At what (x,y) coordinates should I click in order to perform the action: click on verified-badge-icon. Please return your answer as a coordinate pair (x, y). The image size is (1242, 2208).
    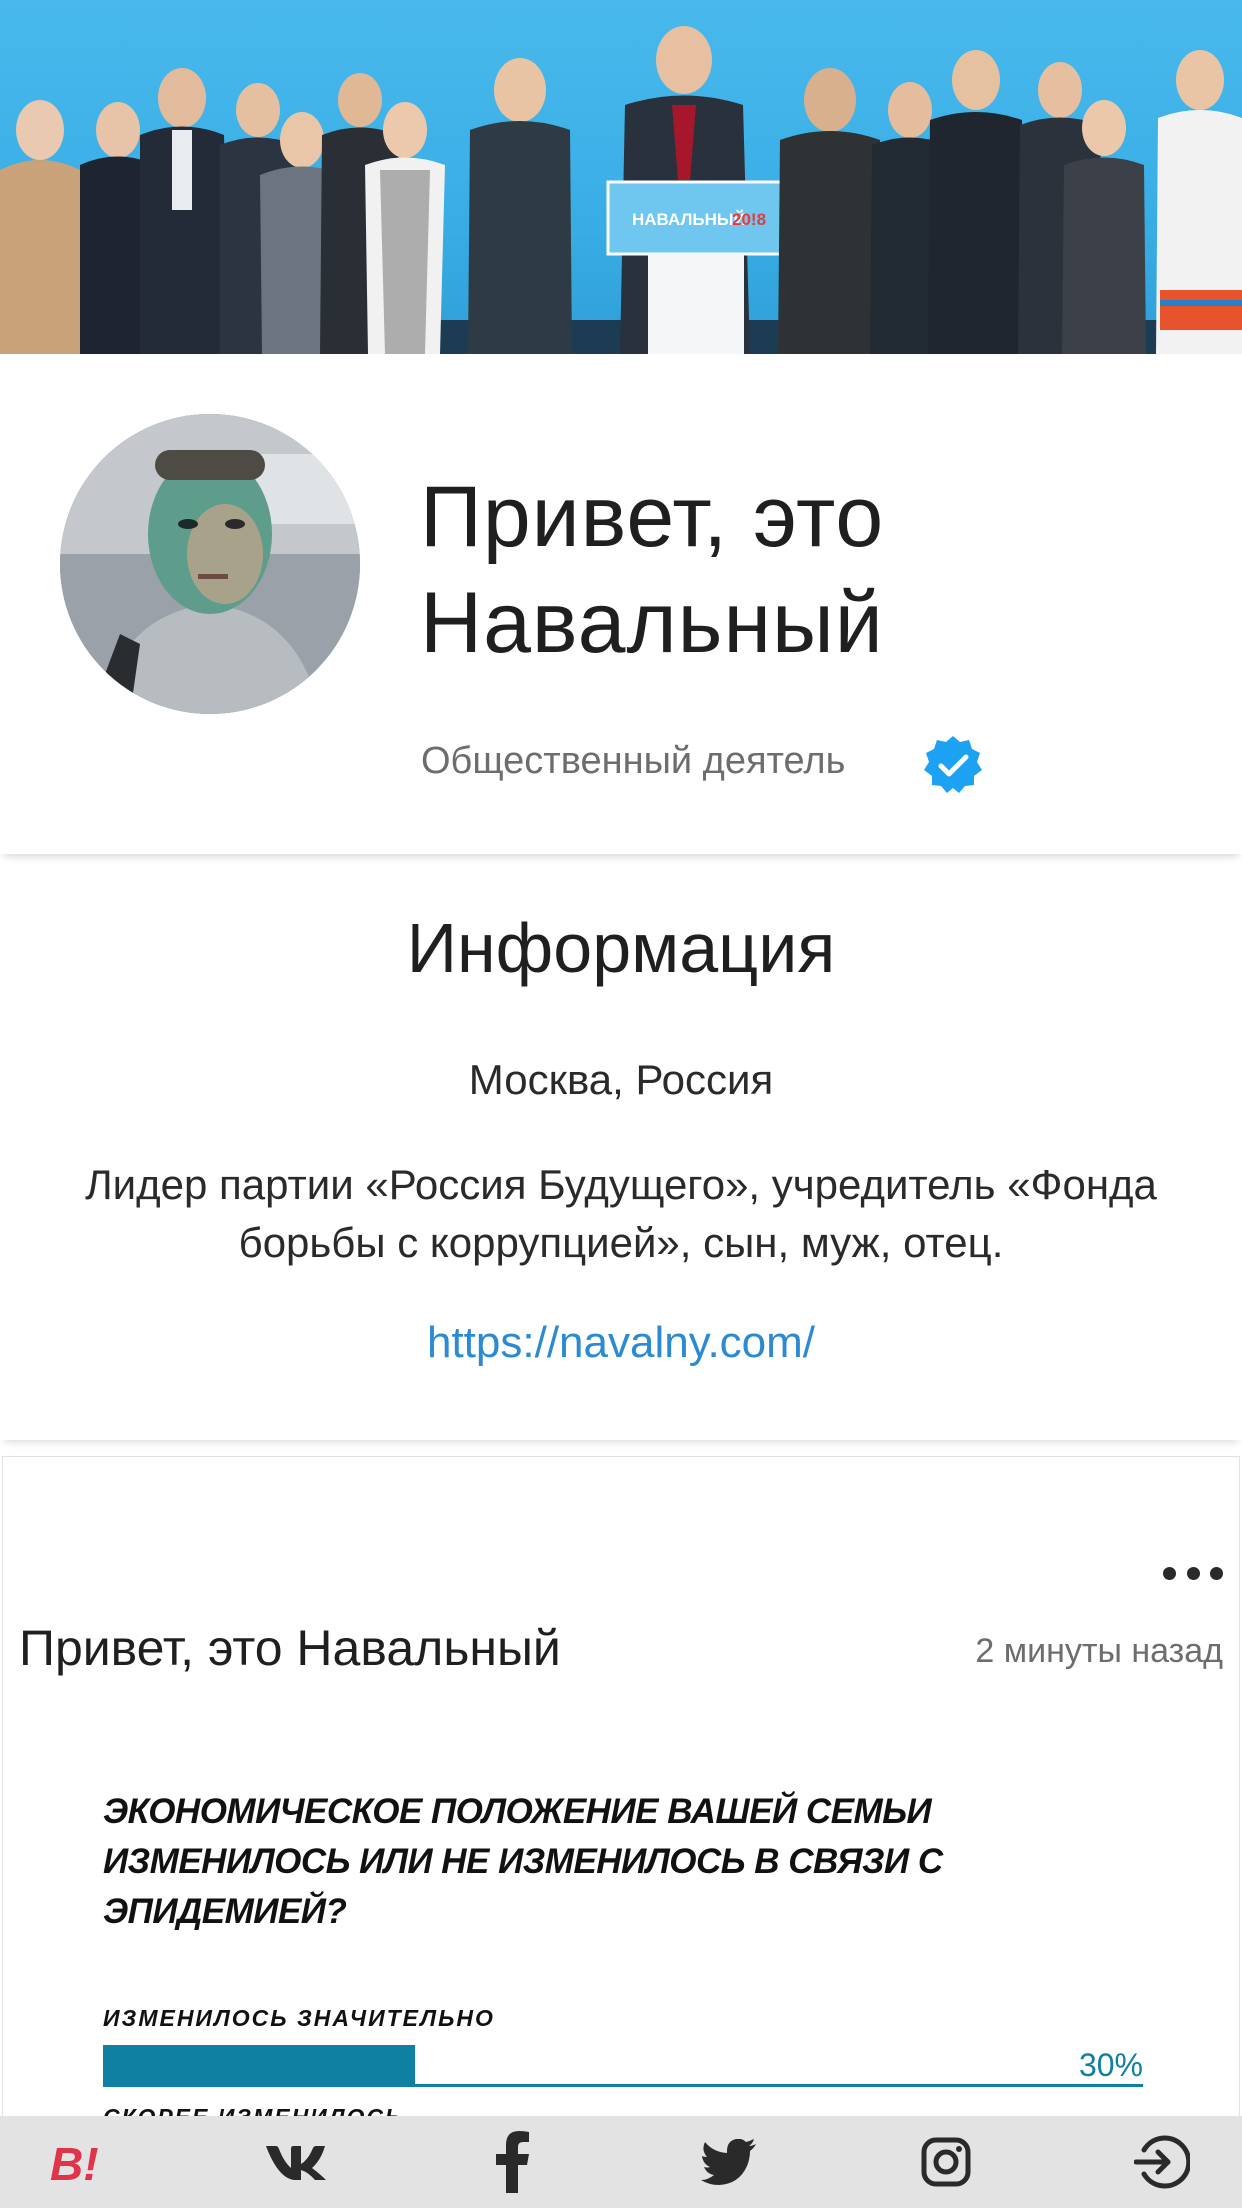
    Looking at the image, I should click on (953, 764).